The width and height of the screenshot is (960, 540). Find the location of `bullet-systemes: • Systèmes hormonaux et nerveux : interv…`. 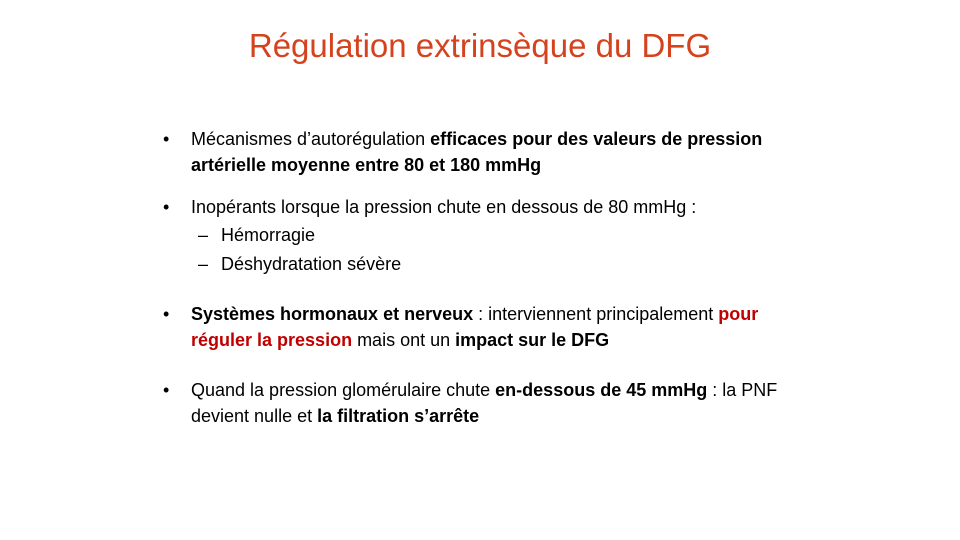

bullet-systemes: • Systèmes hormonaux et nerveux : interv… is located at coordinates (490, 327).